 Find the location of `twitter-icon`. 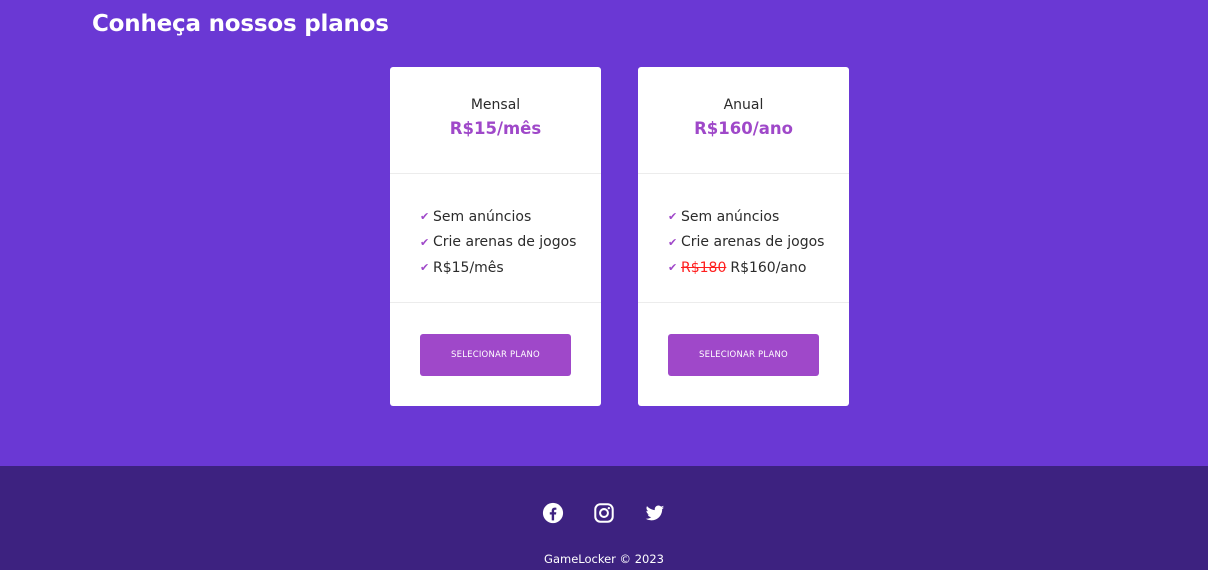

twitter-icon is located at coordinates (655, 513).